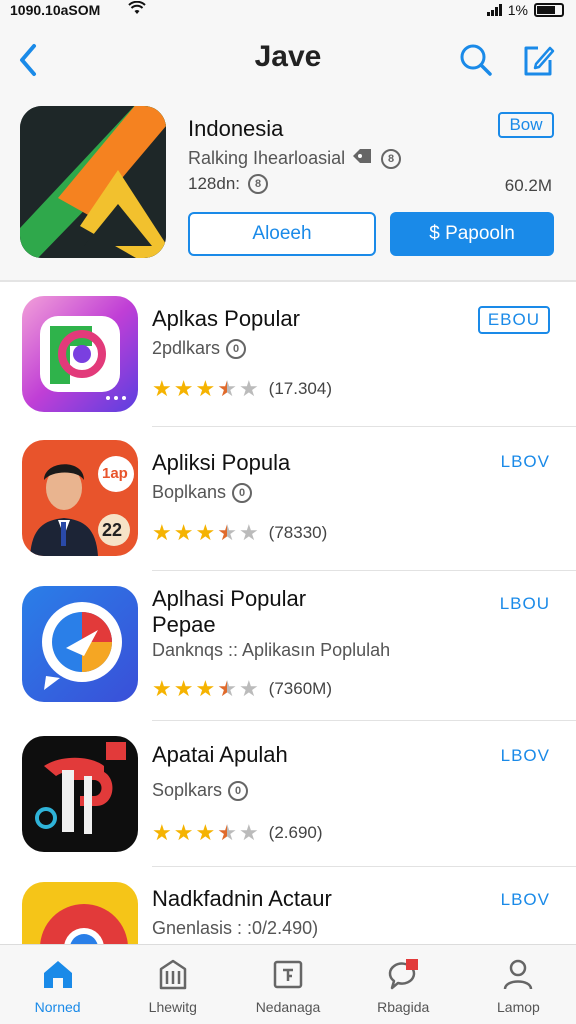  I want to click on star-rating: ★ ★ ★ ★ ★ (2.690), so click(237, 833).